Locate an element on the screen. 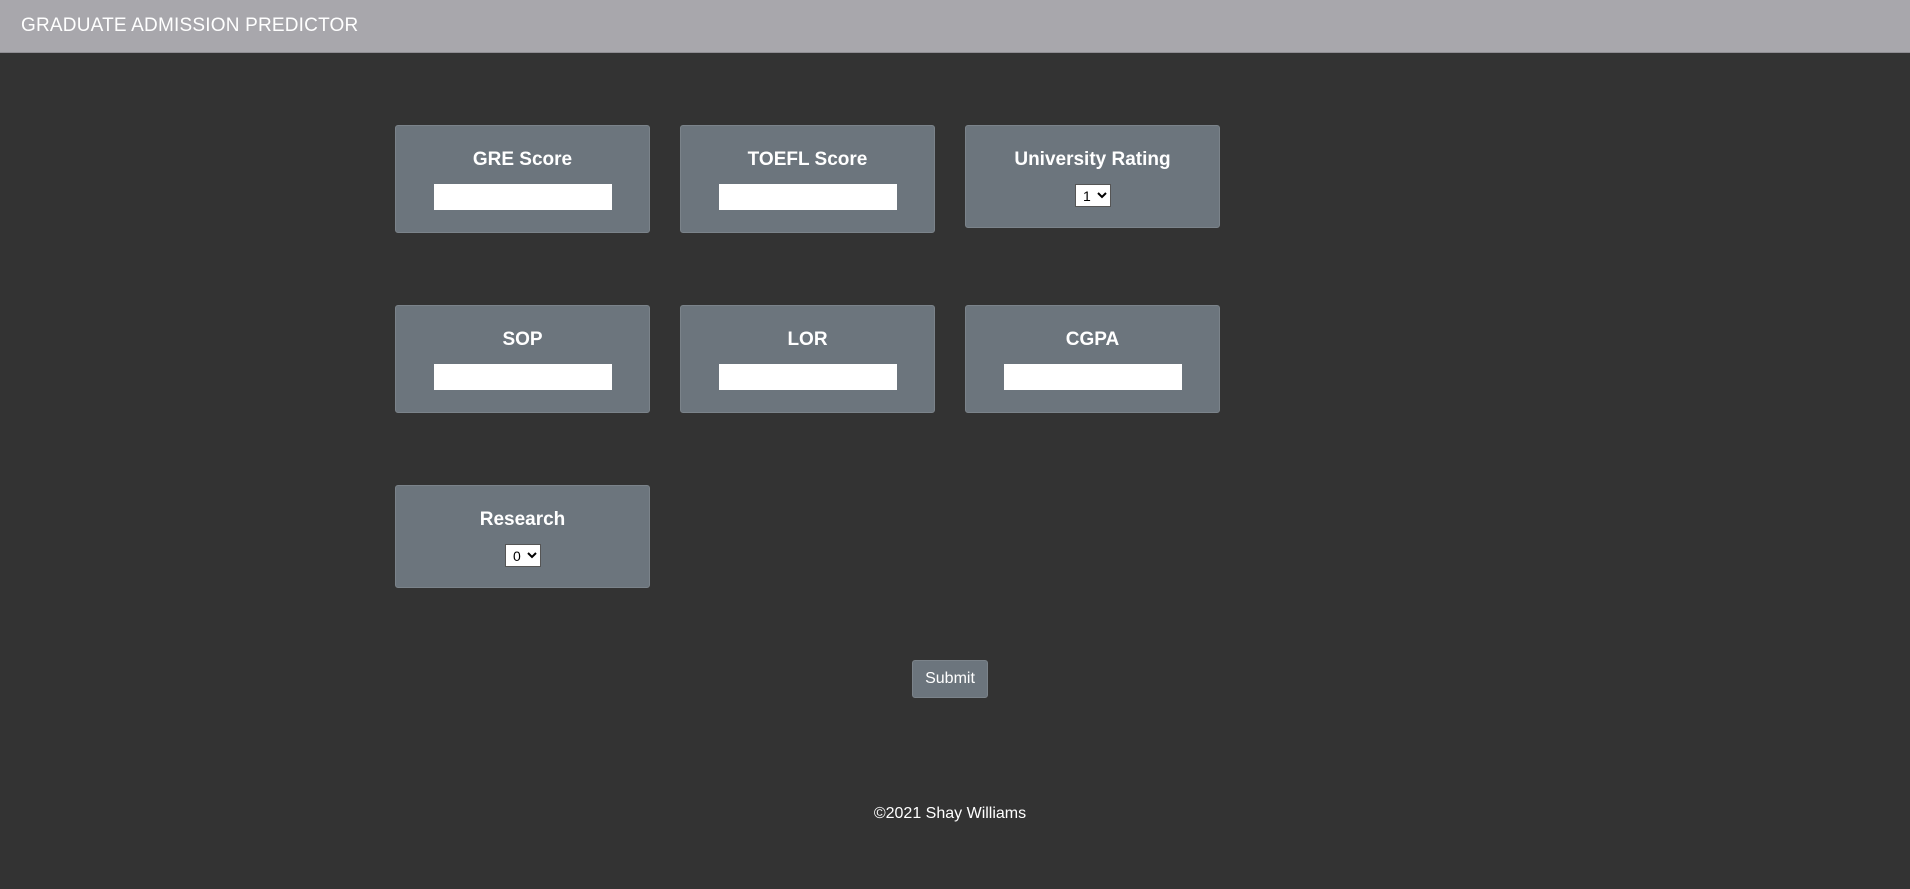  brand-title: GRADUATE ADMISSION PREDICTOR is located at coordinates (189, 26).